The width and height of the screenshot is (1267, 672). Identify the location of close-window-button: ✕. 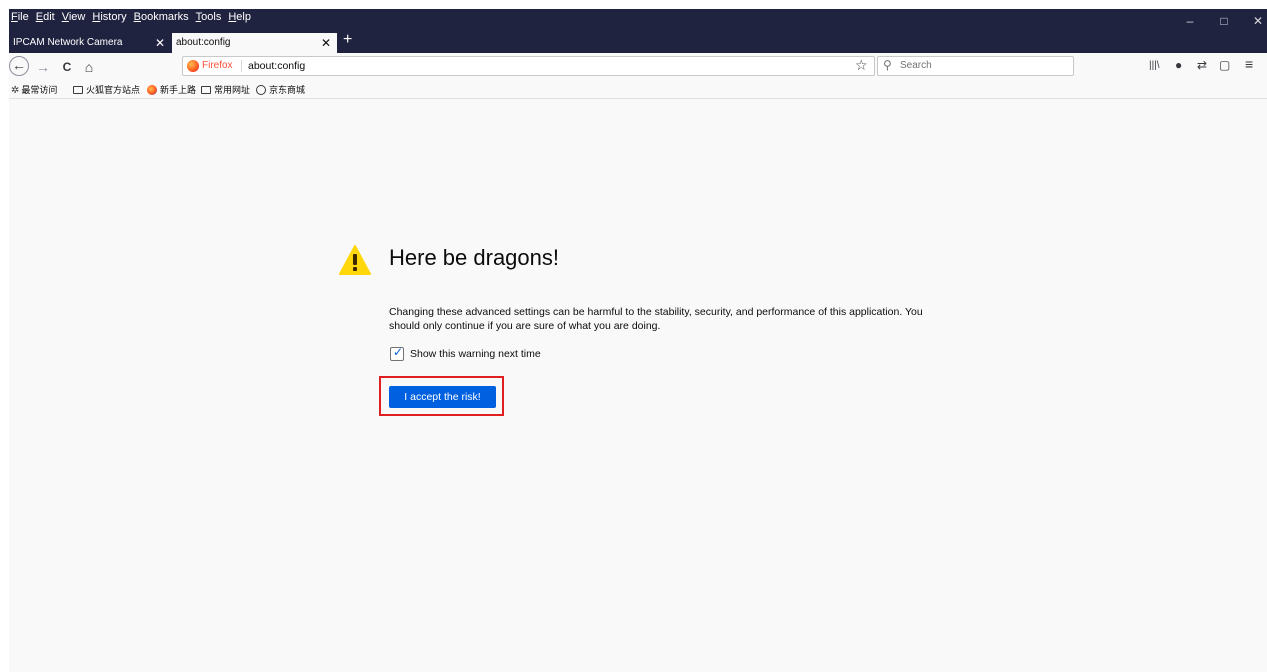
(1255, 21).